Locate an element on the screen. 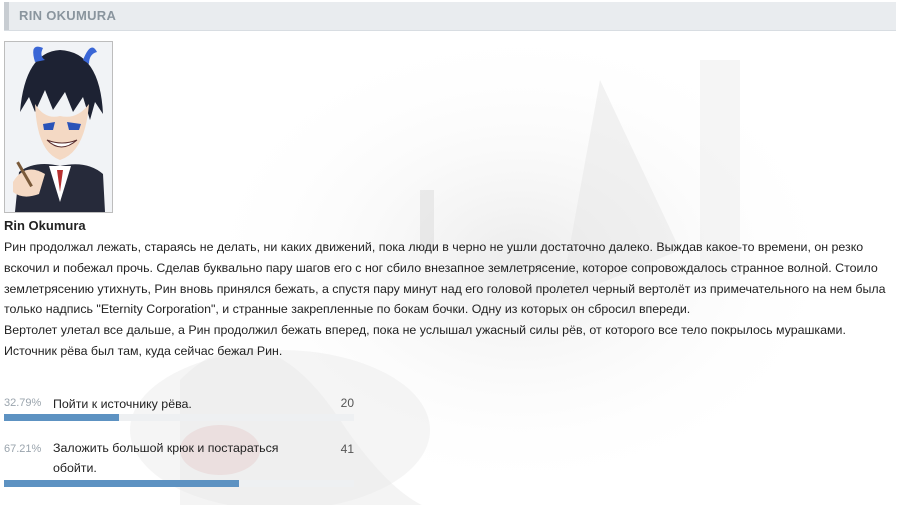 Image resolution: width=900 pixels, height=505 pixels. poll-option-percent: 32.79% is located at coordinates (23, 403).